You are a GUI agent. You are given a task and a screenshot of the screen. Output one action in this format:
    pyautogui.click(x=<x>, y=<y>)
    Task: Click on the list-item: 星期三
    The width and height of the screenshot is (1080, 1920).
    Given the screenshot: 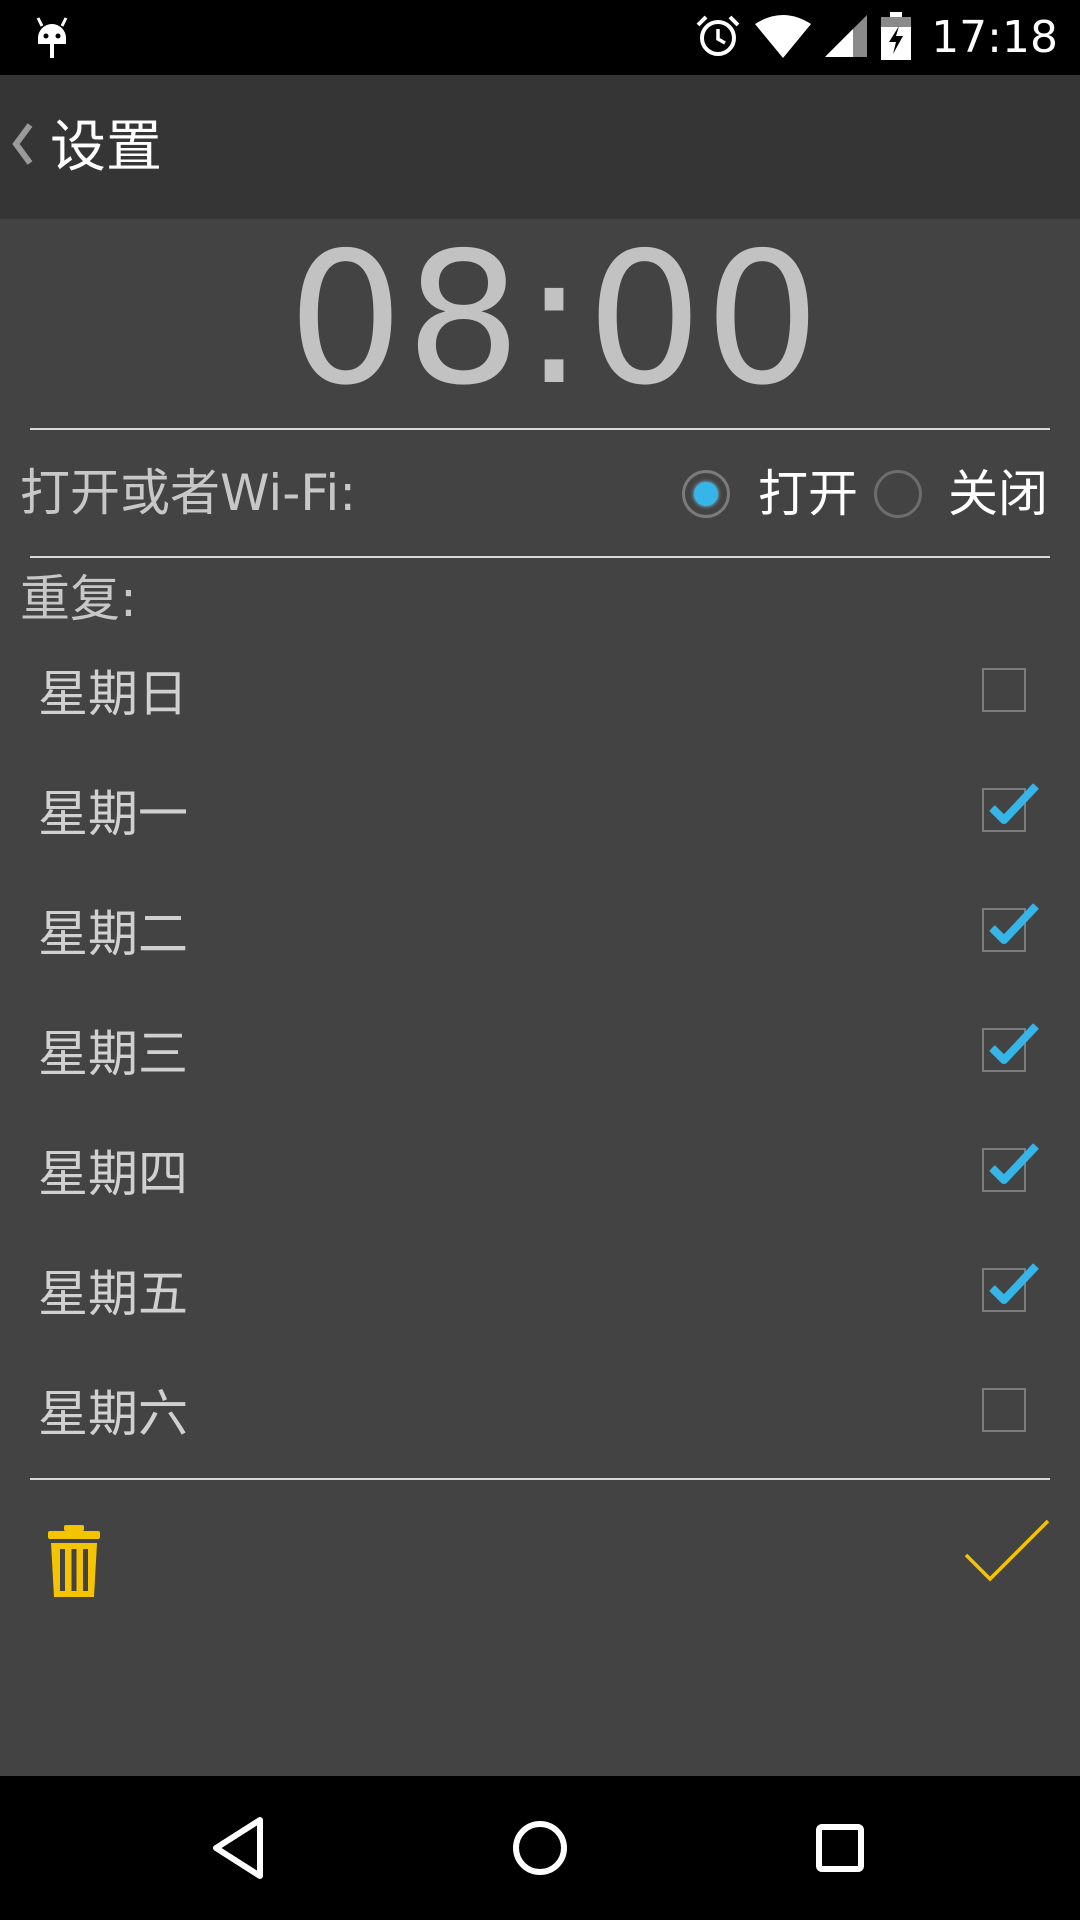 What is the action you would take?
    pyautogui.click(x=540, y=1054)
    